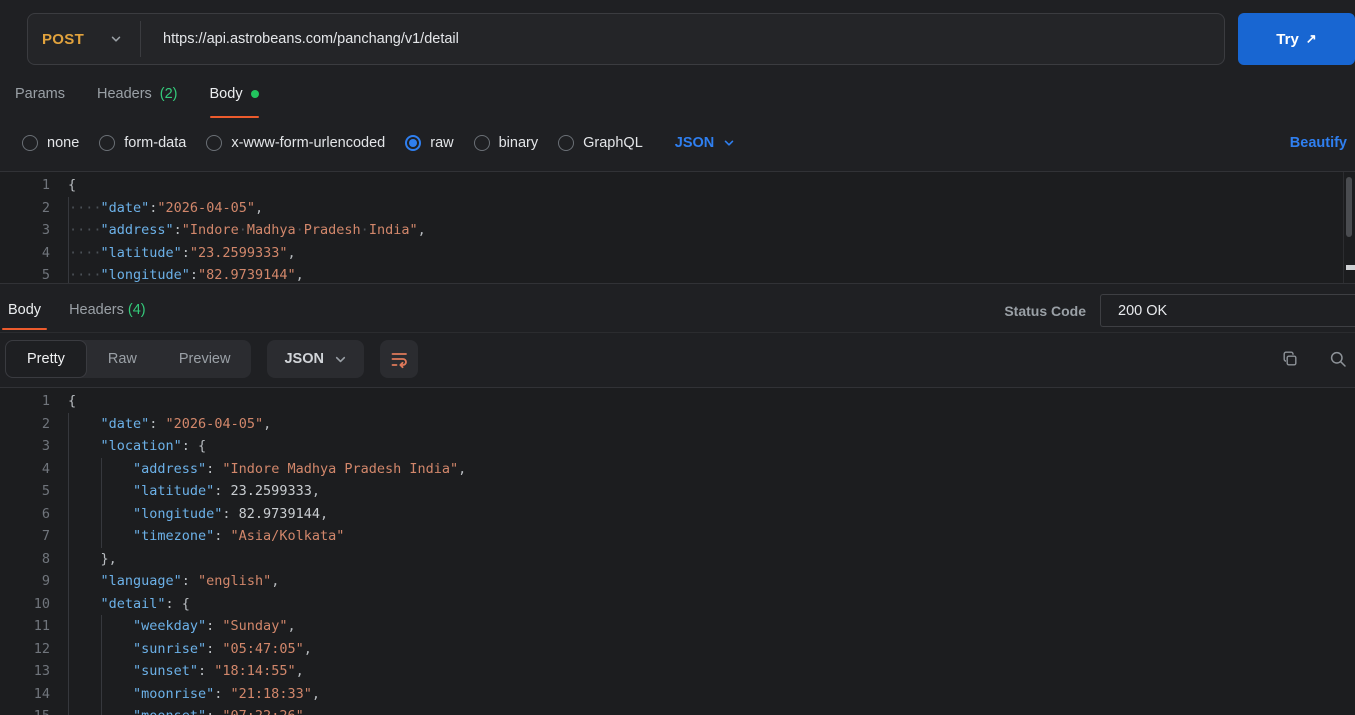 This screenshot has width=1355, height=715. I want to click on code-line: 5 "latitude": 23.2599333,, so click(677, 491).